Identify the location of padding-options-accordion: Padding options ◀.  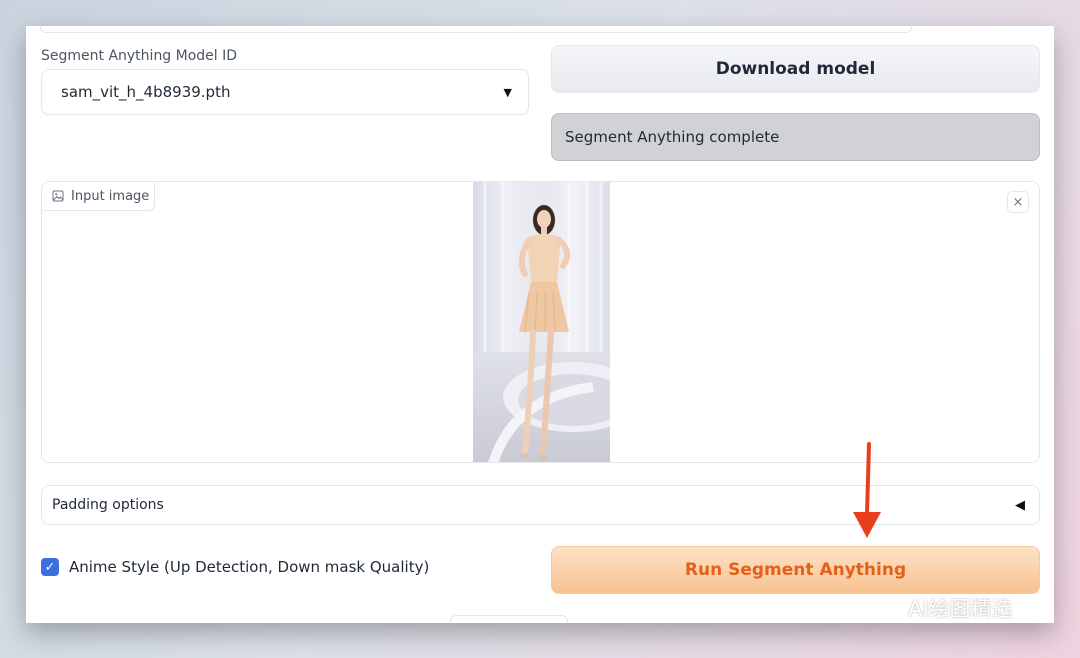
(540, 505).